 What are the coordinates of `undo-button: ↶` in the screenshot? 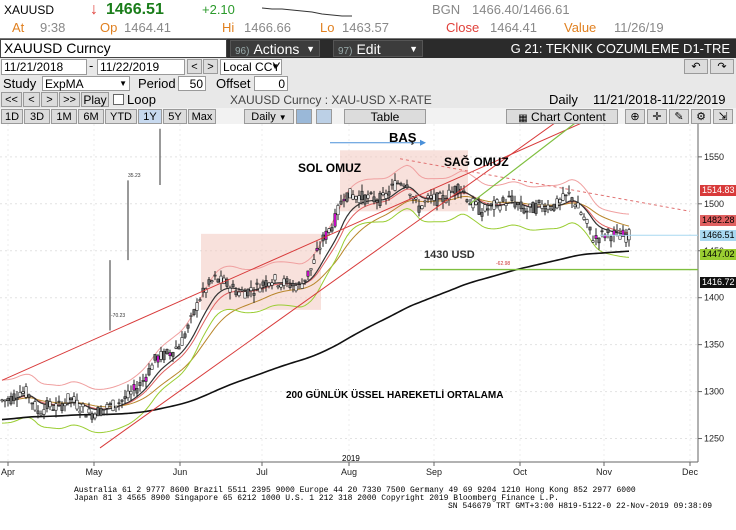 It's located at (696, 66).